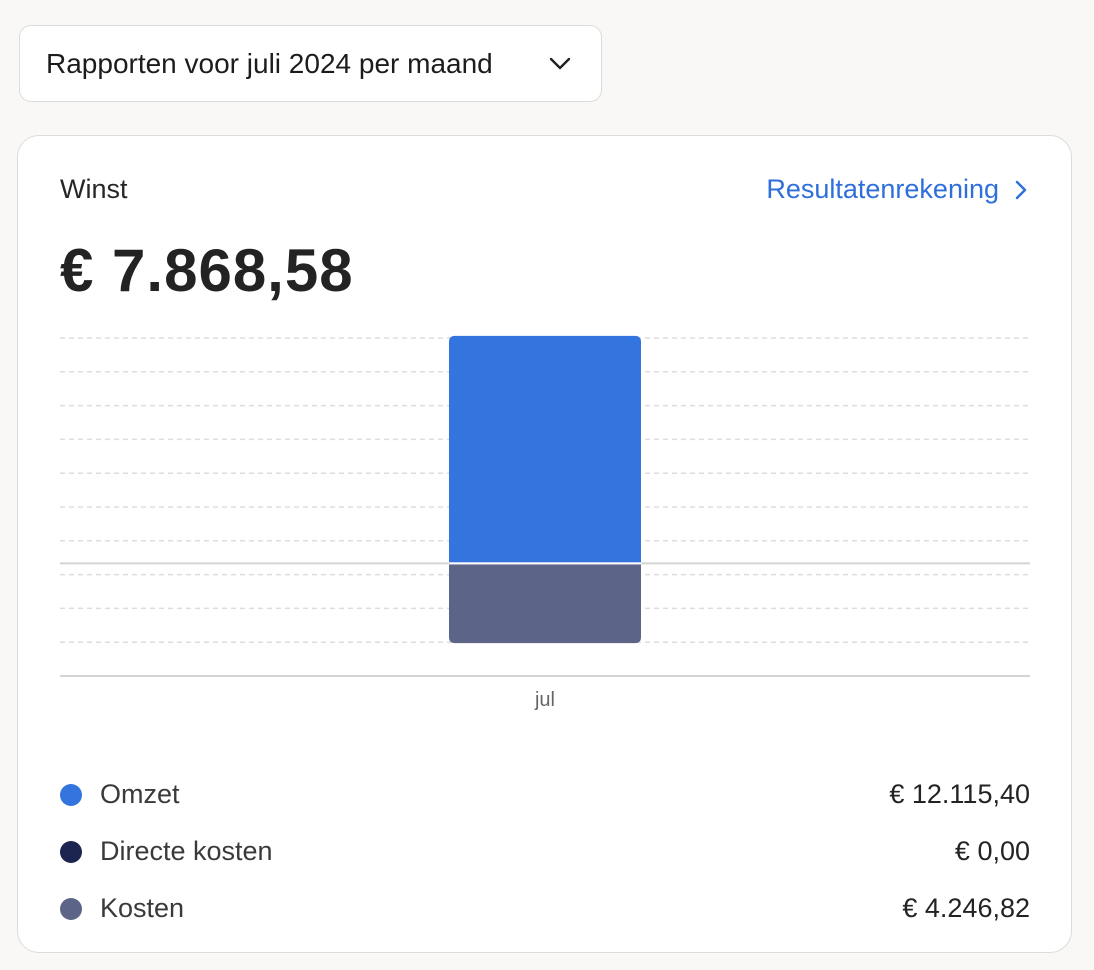  What do you see at coordinates (71, 851) in the screenshot?
I see `legend-dot-directe_kosten` at bounding box center [71, 851].